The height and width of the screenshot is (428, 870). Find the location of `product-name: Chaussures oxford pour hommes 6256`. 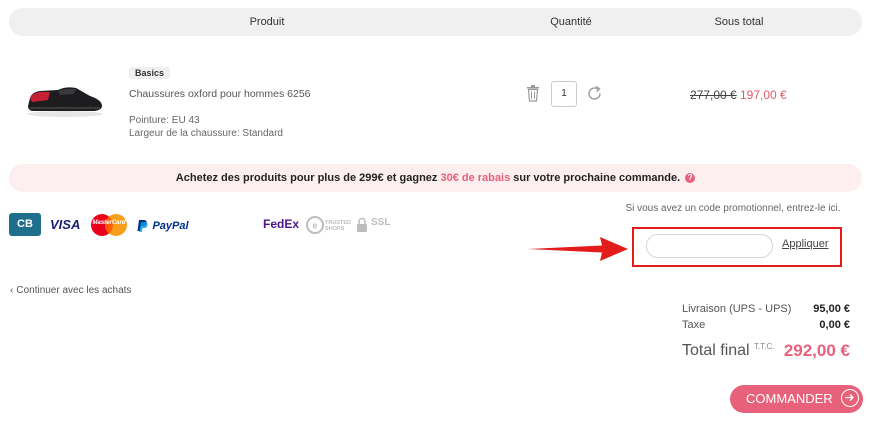

product-name: Chaussures oxford pour hommes 6256 is located at coordinates (220, 94).